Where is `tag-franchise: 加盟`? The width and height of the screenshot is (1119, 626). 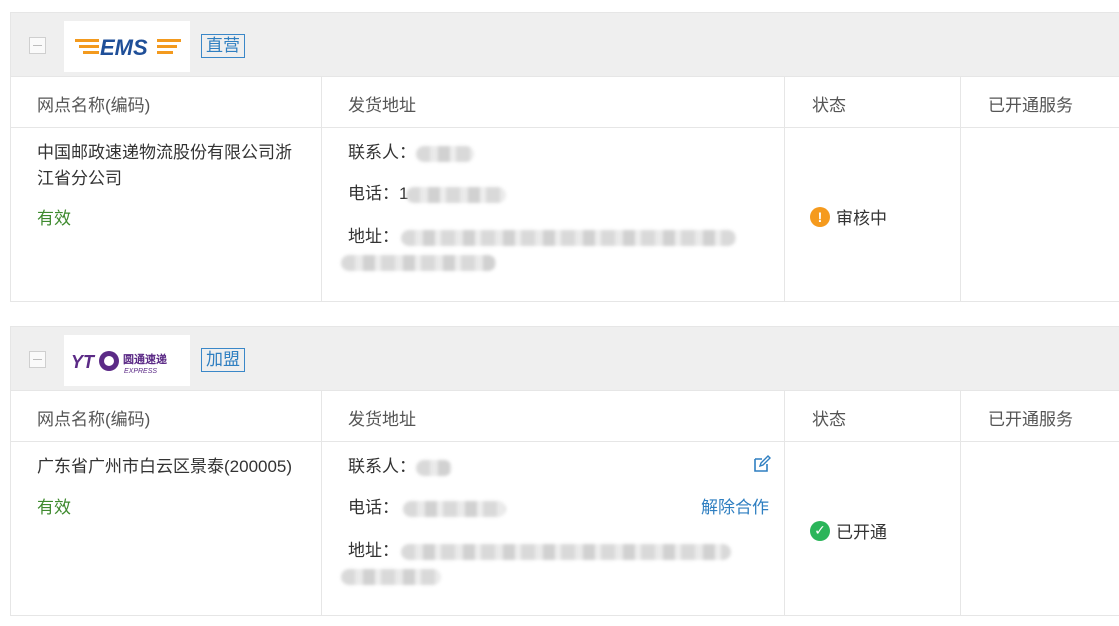 tag-franchise: 加盟 is located at coordinates (223, 360).